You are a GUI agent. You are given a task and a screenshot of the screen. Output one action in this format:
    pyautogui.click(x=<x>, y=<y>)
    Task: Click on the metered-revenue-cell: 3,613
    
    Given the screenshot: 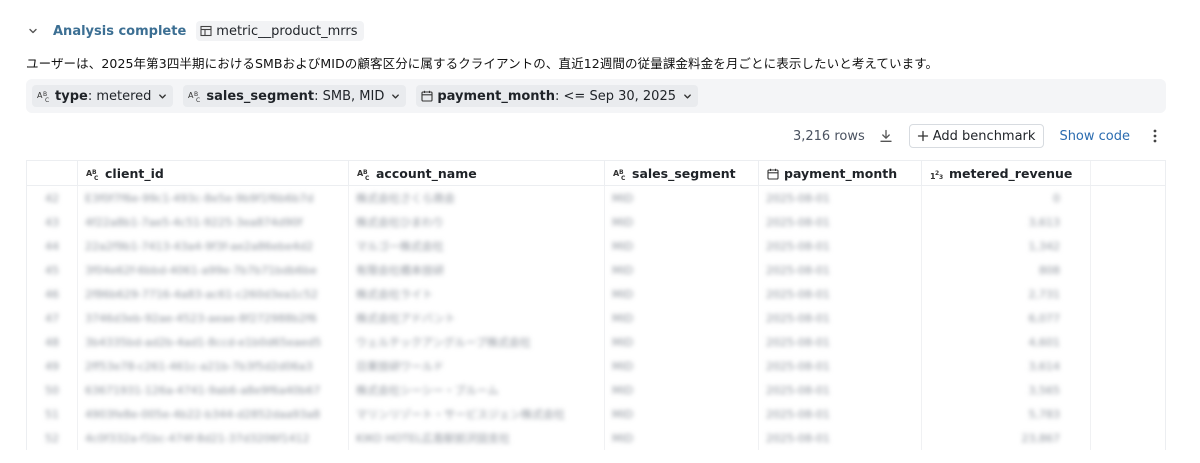 What is the action you would take?
    pyautogui.click(x=1044, y=222)
    